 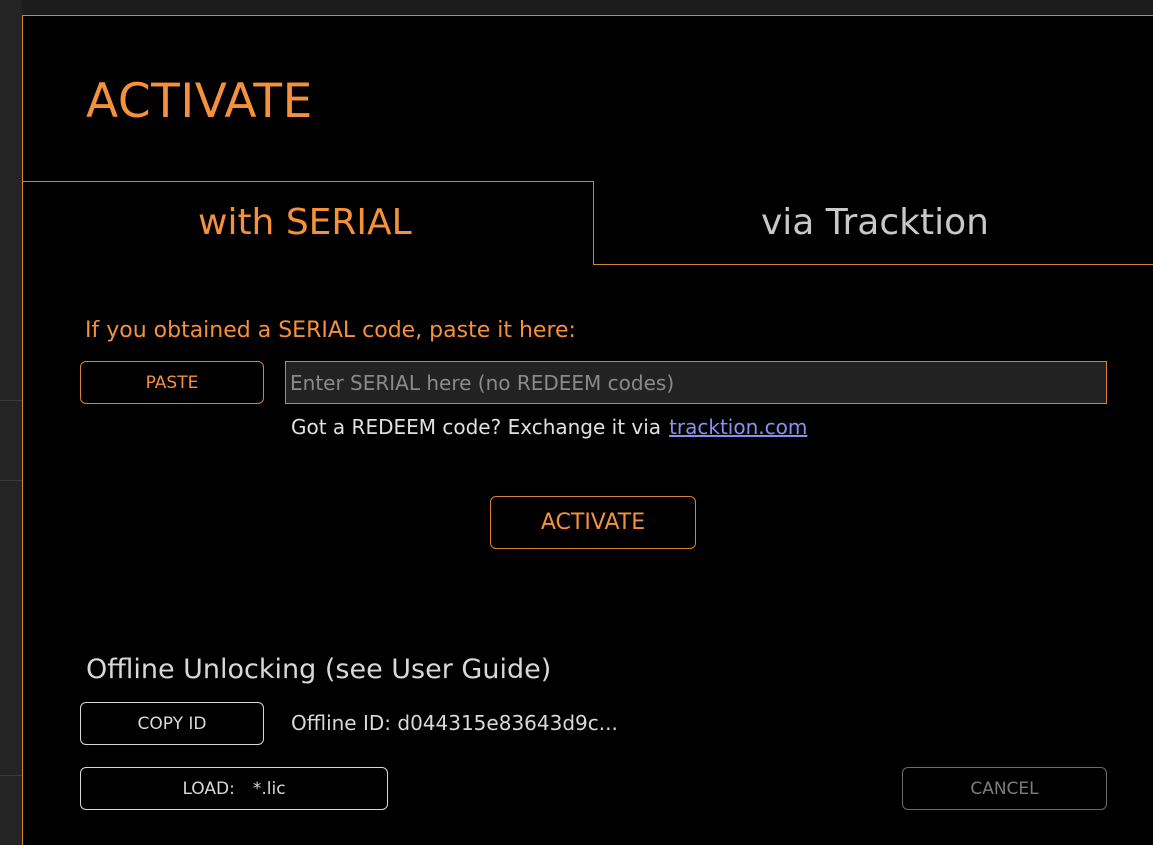 What do you see at coordinates (208, 788) in the screenshot?
I see `load-button-label: LOAD:` at bounding box center [208, 788].